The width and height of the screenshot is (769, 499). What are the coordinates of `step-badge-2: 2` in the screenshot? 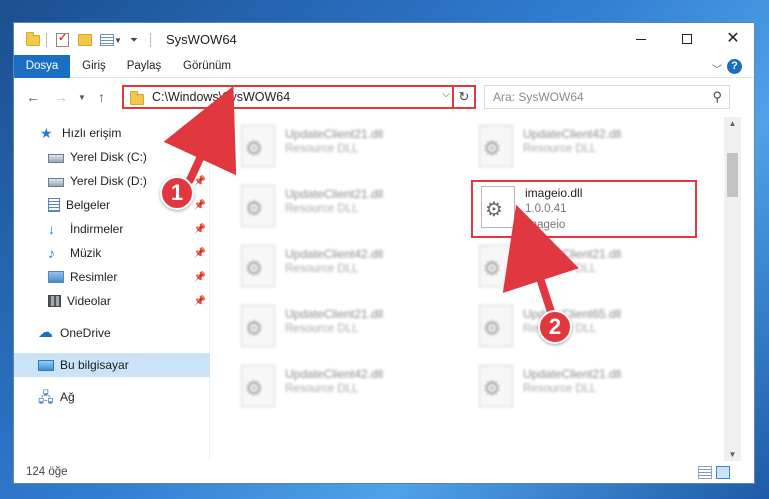 It's located at (555, 327).